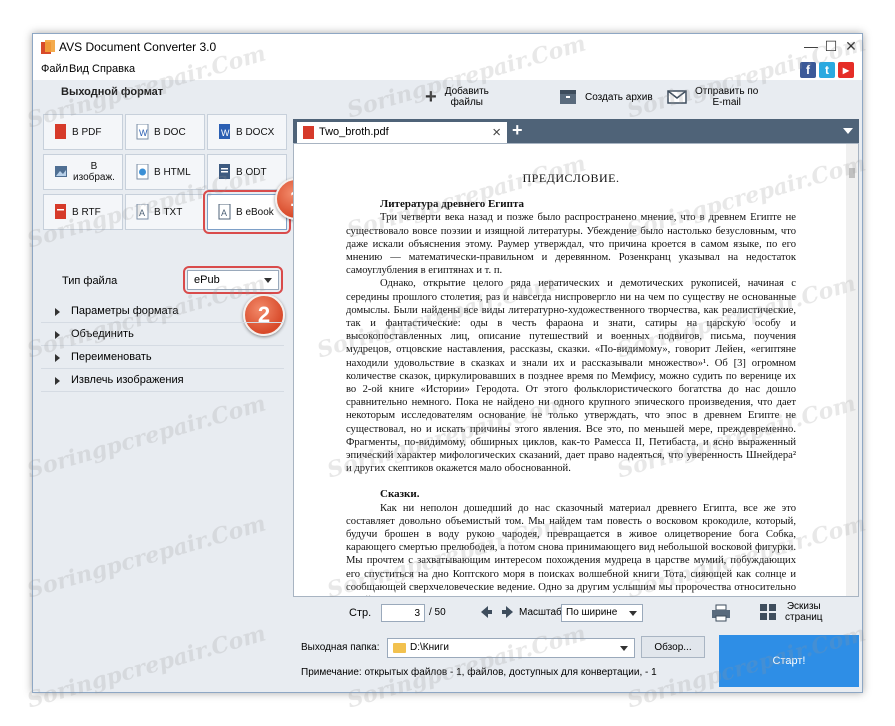 The height and width of the screenshot is (726, 895). Describe the element at coordinates (852, 370) in the screenshot. I see `vertical-scrollbar` at that location.